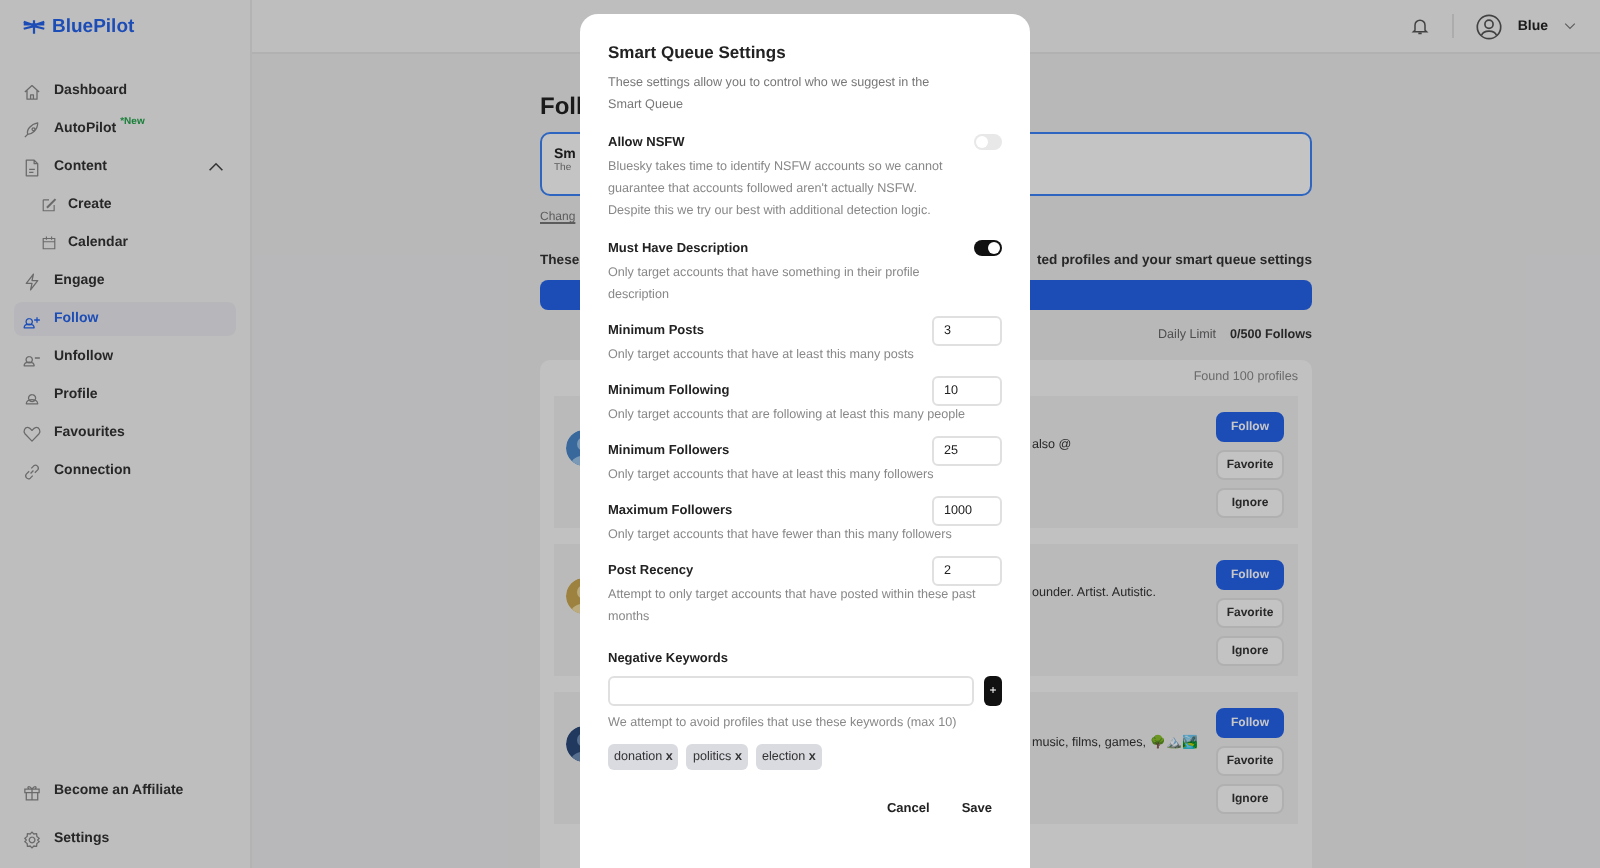 The width and height of the screenshot is (1600, 868). Describe the element at coordinates (791, 691) in the screenshot. I see `keyword-field` at that location.